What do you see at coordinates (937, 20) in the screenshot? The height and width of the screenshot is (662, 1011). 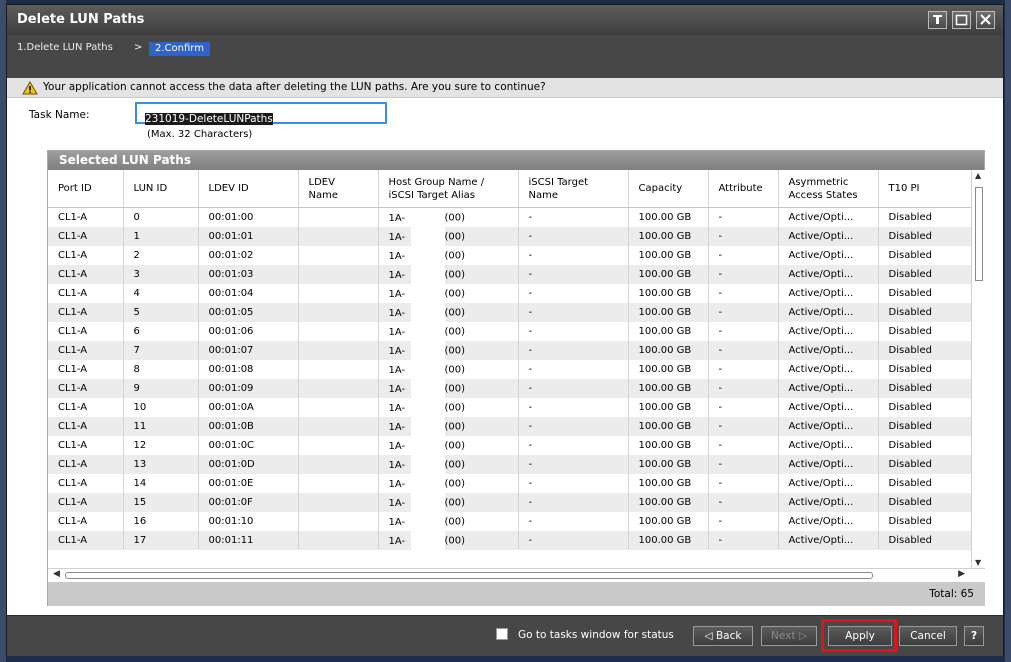 I see `pin-icon` at bounding box center [937, 20].